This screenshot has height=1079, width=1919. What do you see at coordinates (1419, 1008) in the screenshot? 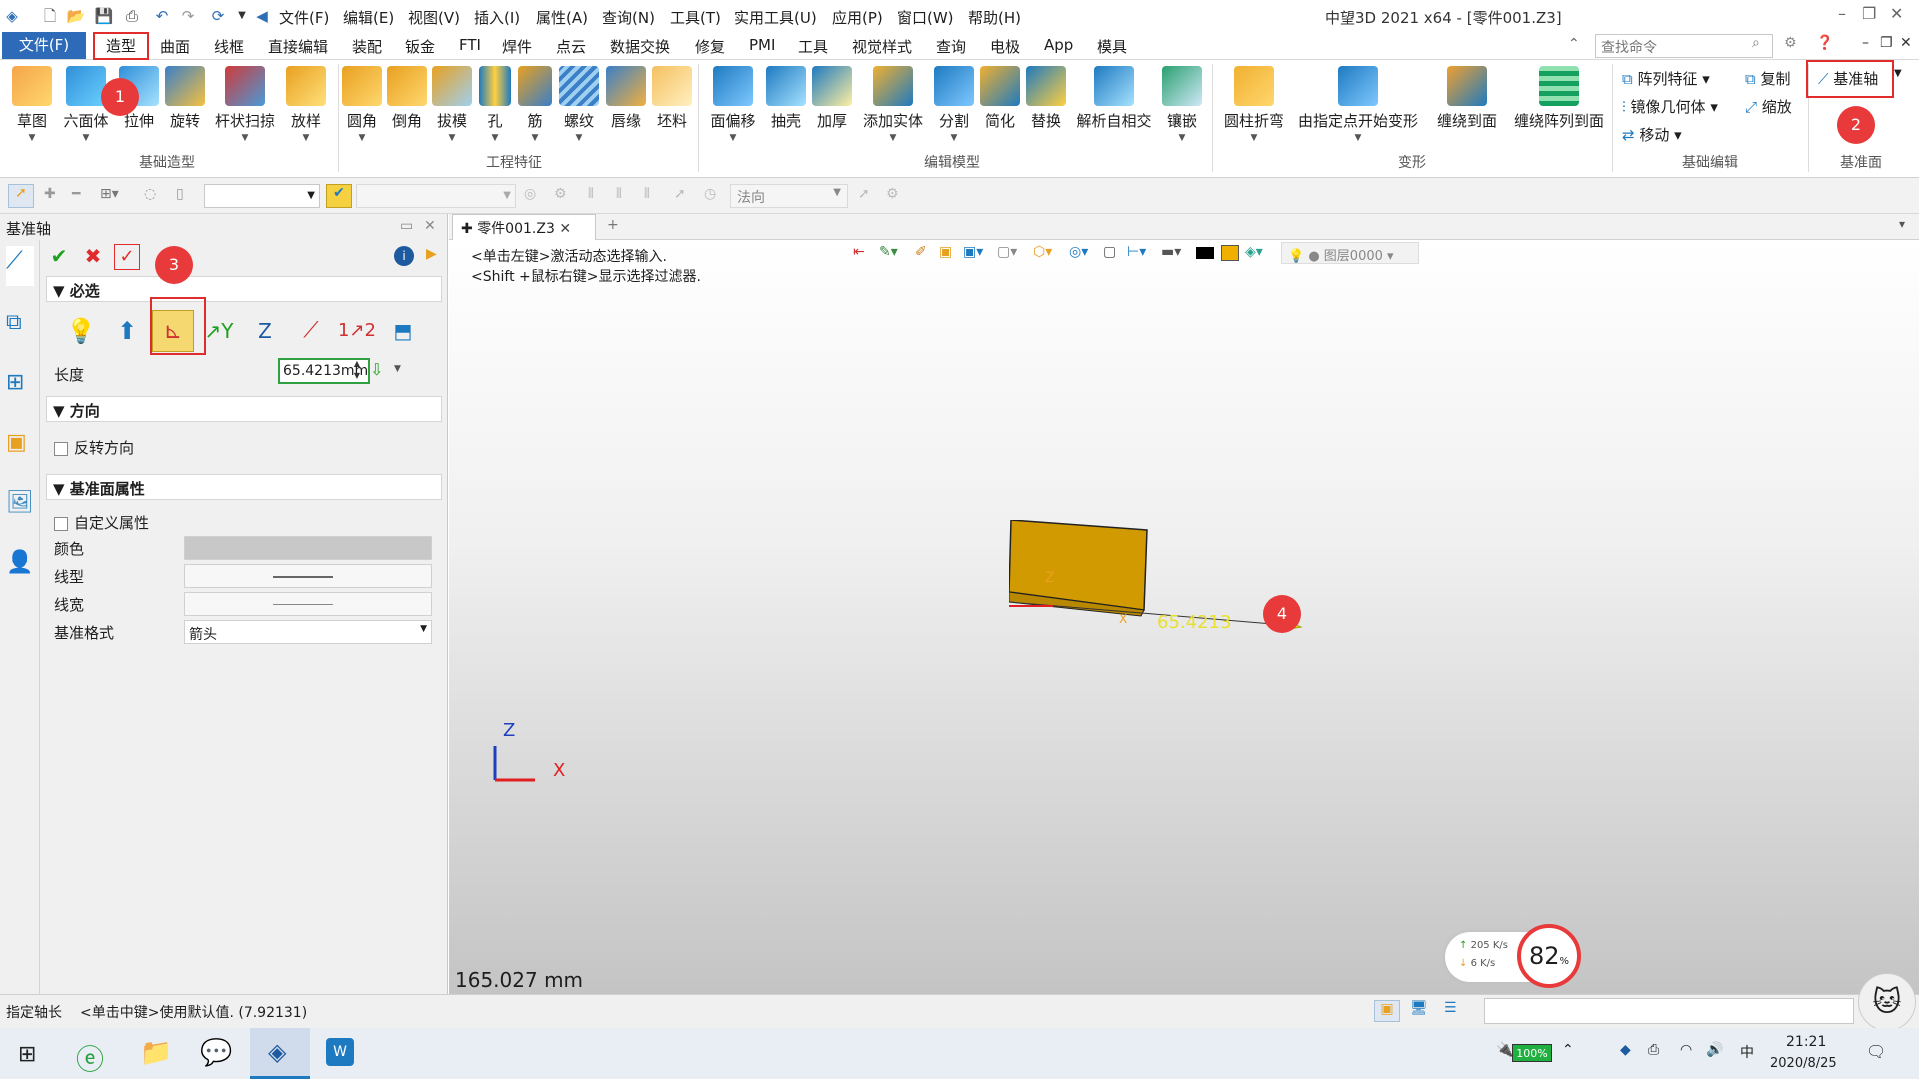
I see `status-display-icon: 🖥` at bounding box center [1419, 1008].